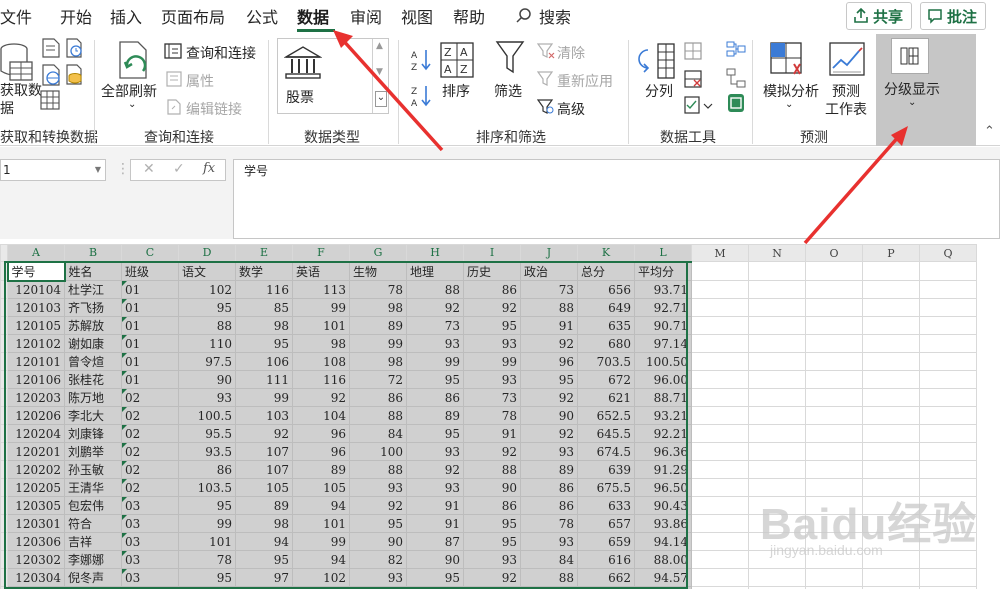 The height and width of the screenshot is (589, 1000). I want to click on cell: 92, so click(549, 434).